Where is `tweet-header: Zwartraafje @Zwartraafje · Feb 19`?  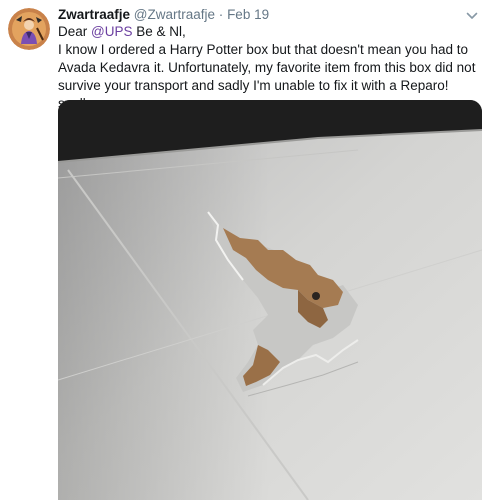
tweet-header: Zwartraafje @Zwartraafje · Feb 19 is located at coordinates (163, 15).